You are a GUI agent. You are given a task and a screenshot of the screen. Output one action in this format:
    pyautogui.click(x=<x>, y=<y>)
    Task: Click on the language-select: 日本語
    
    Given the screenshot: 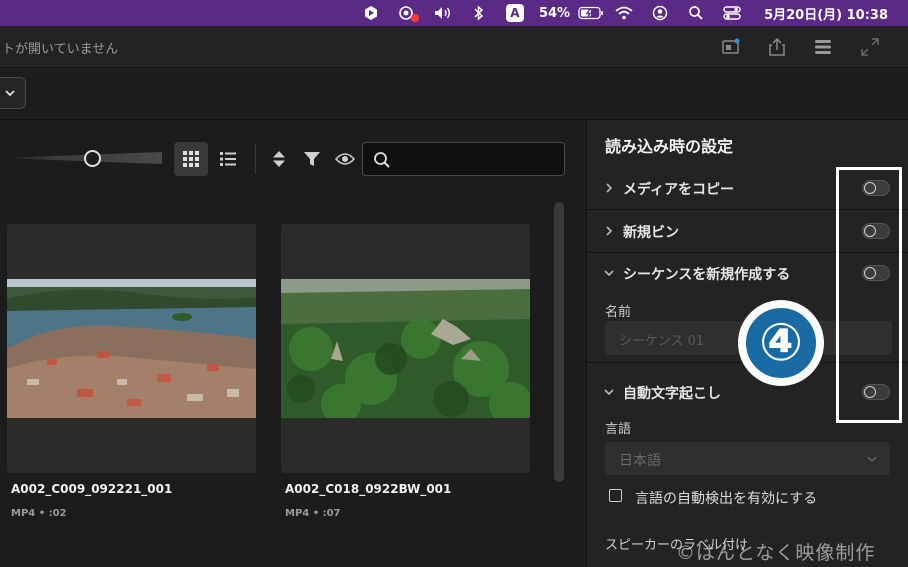 What is the action you would take?
    pyautogui.click(x=747, y=458)
    